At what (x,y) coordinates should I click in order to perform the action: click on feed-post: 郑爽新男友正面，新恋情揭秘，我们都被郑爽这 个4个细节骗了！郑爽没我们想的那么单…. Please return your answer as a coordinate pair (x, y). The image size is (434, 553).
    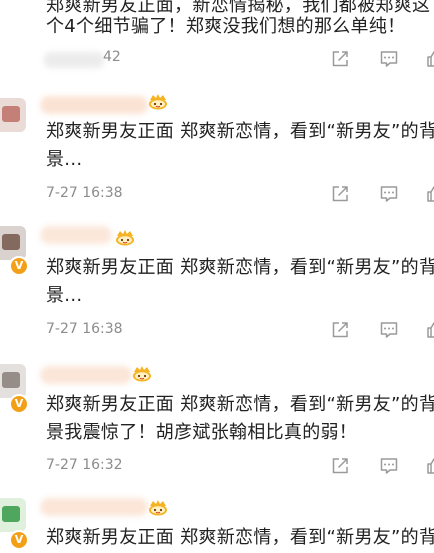
    Looking at the image, I should click on (217, 40).